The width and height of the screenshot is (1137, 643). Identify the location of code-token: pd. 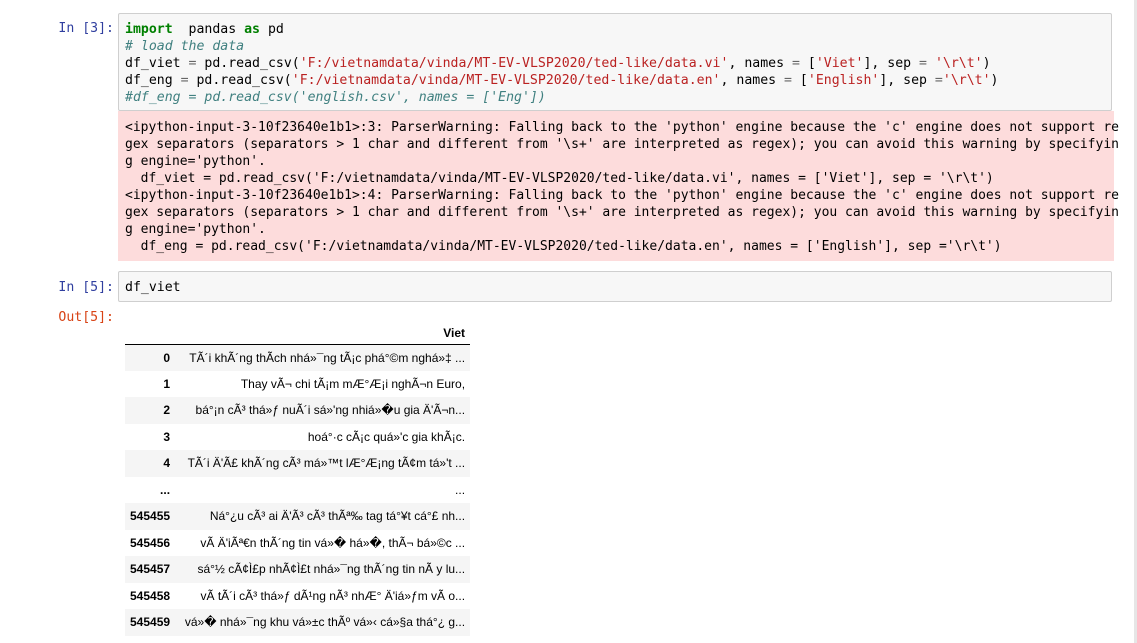
(272, 29).